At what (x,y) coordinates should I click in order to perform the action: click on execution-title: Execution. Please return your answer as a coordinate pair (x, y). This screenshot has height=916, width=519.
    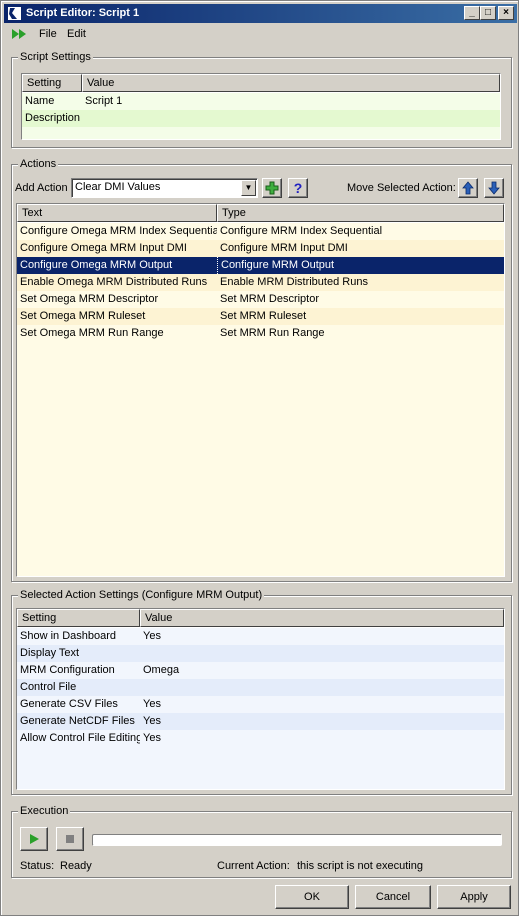
    Looking at the image, I should click on (44, 811).